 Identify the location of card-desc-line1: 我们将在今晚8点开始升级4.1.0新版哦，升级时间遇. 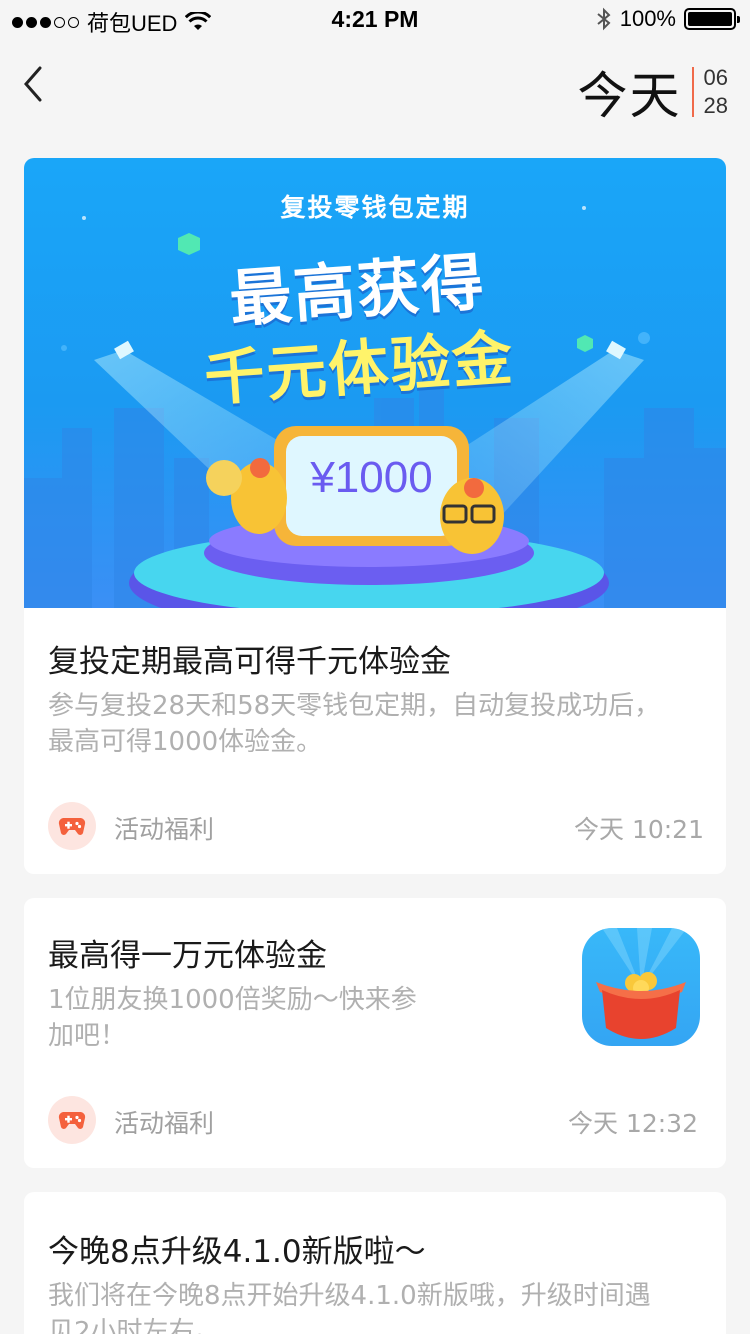
(349, 1296).